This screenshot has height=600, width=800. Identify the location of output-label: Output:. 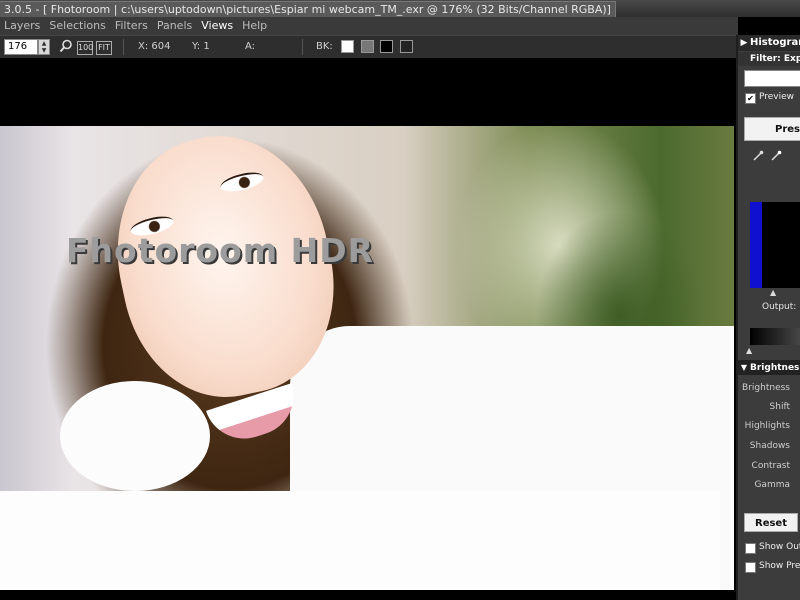
(779, 307).